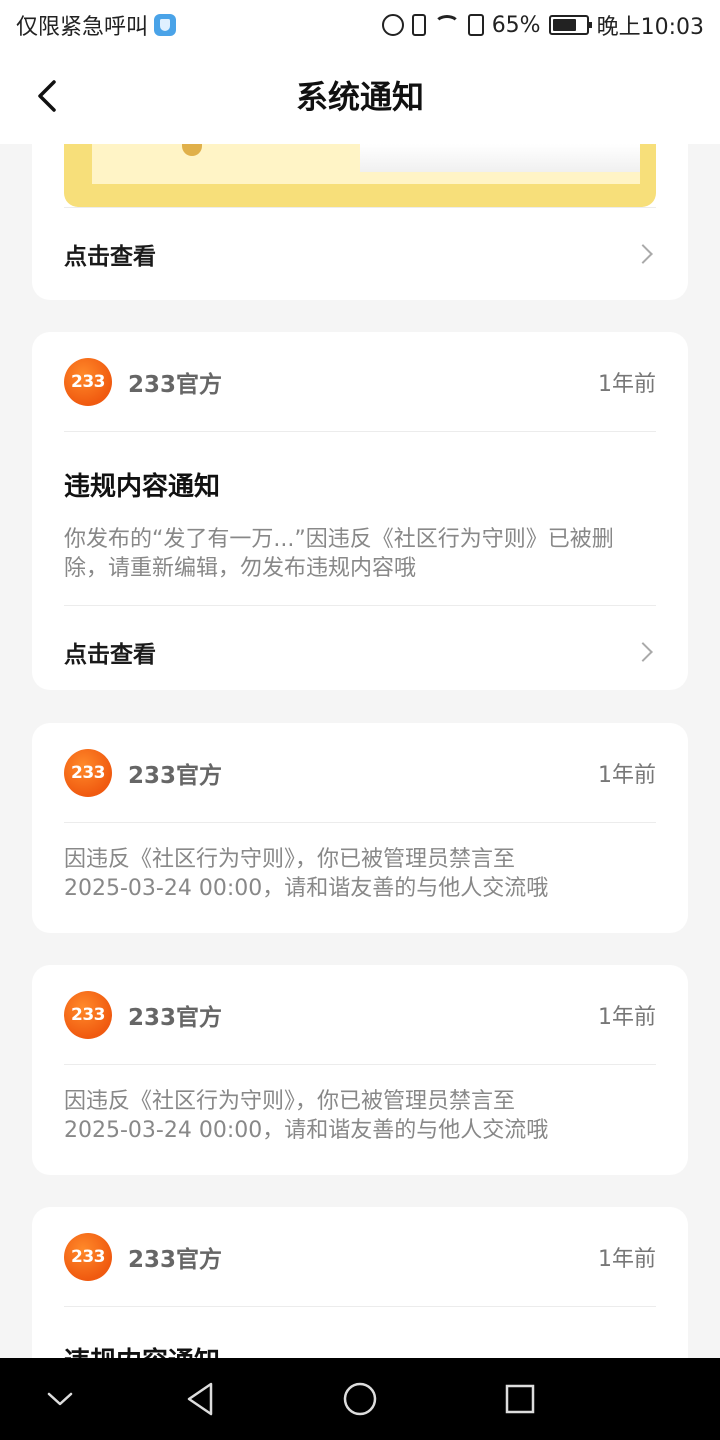 The image size is (720, 1440). I want to click on sim-alert-icon, so click(475, 25).